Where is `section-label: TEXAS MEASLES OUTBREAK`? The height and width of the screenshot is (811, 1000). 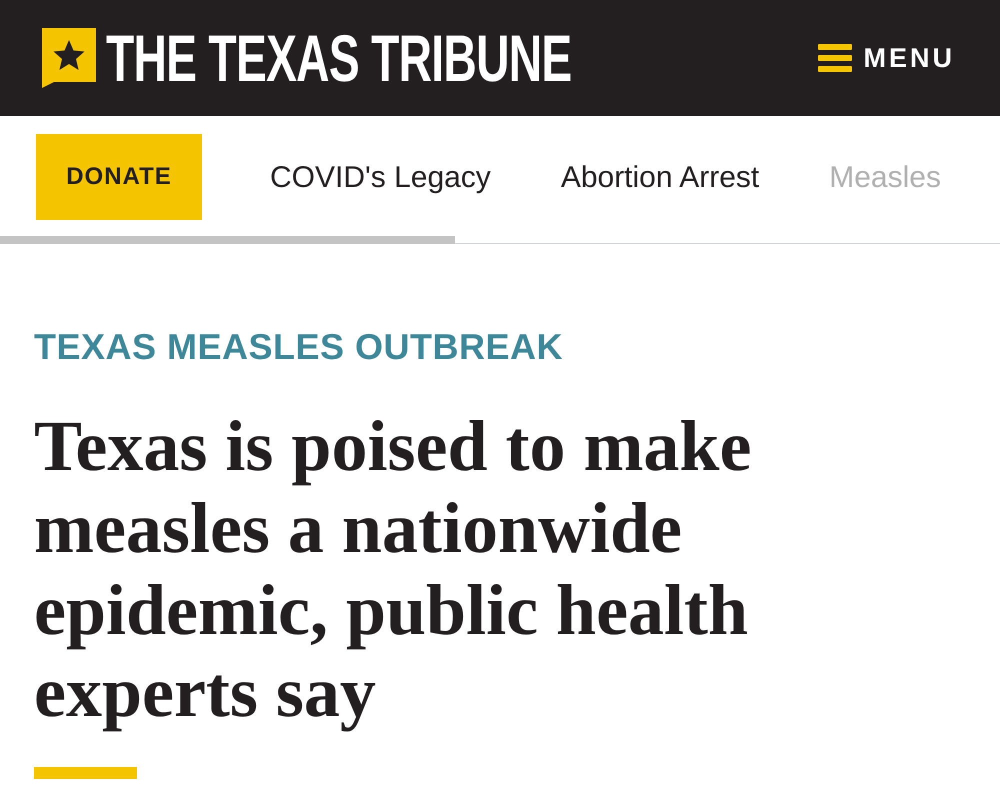 section-label: TEXAS MEASLES OUTBREAK is located at coordinates (517, 347).